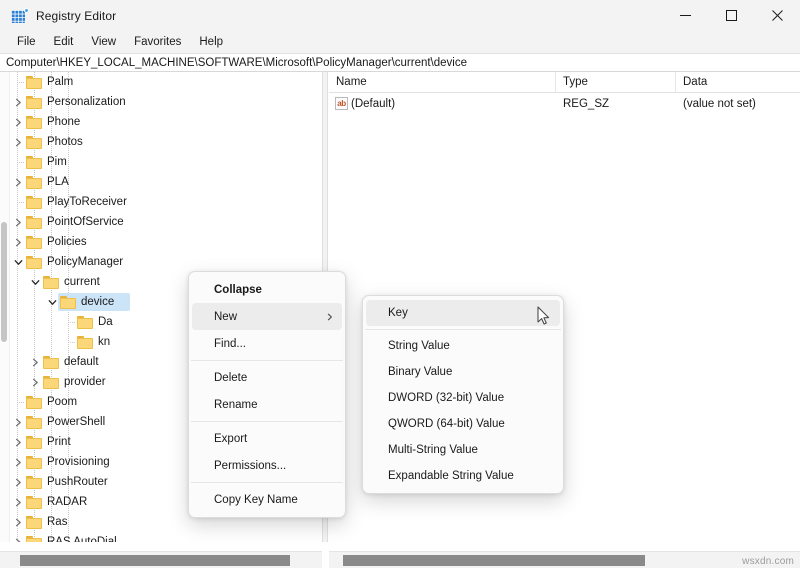  Describe the element at coordinates (433, 450) in the screenshot. I see `submenu-item-label: Multi-String Value` at that location.